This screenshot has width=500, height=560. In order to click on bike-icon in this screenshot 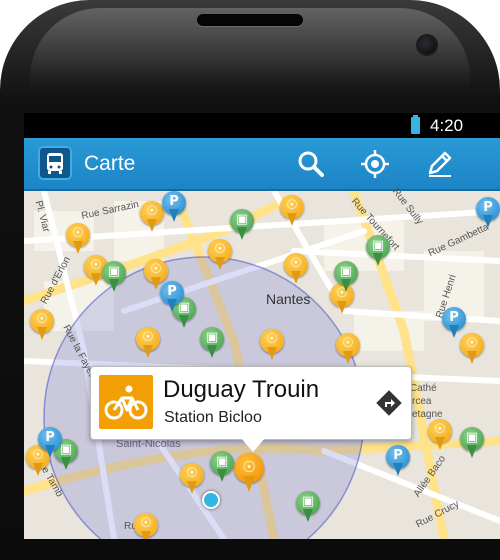, I will do `click(126, 402)`.